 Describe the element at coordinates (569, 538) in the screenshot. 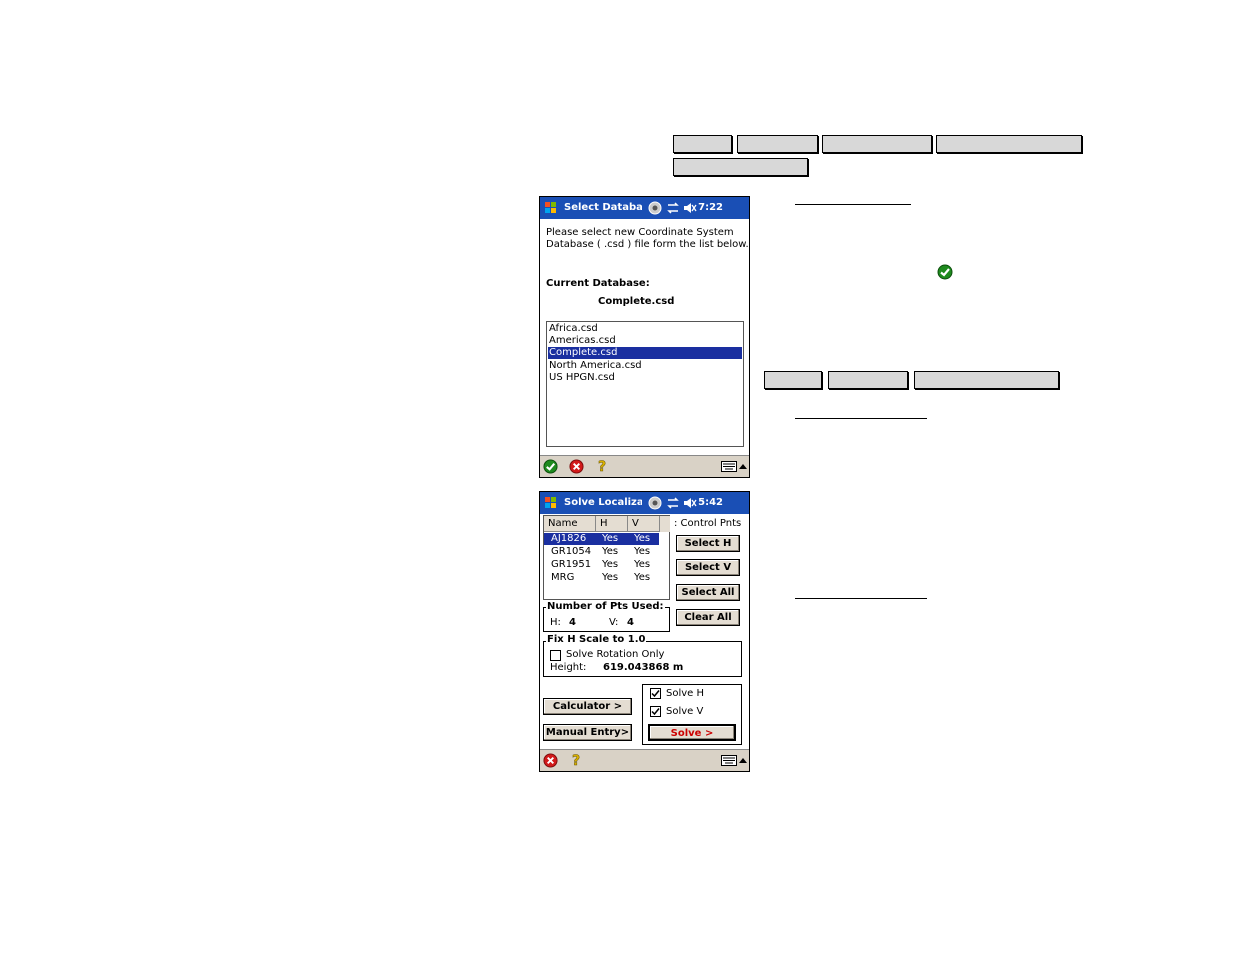

I see `table-cell: AJ1826` at that location.